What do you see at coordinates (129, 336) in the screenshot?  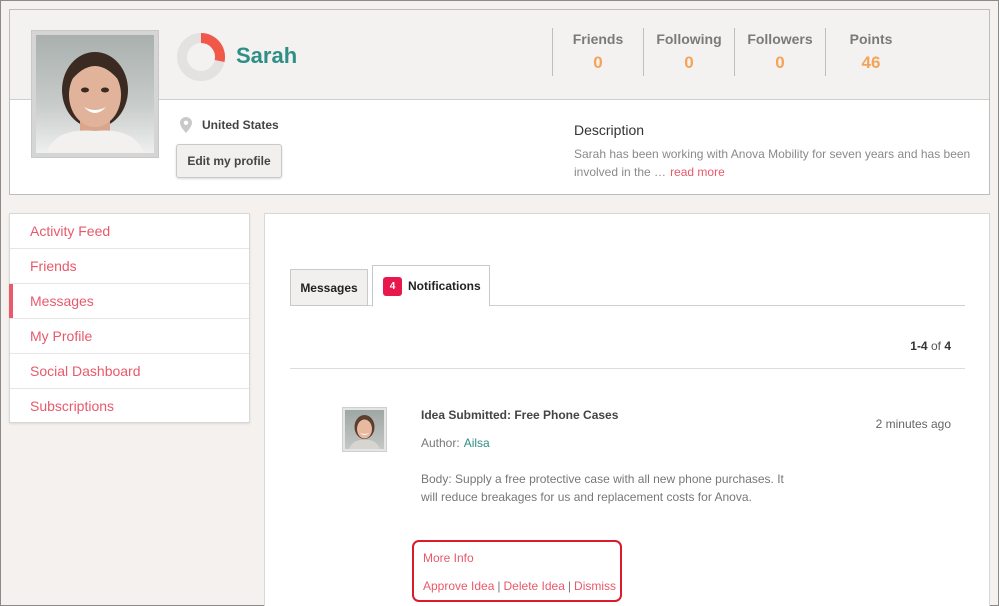 I see `sidebar-item-my-profile: My Profile` at bounding box center [129, 336].